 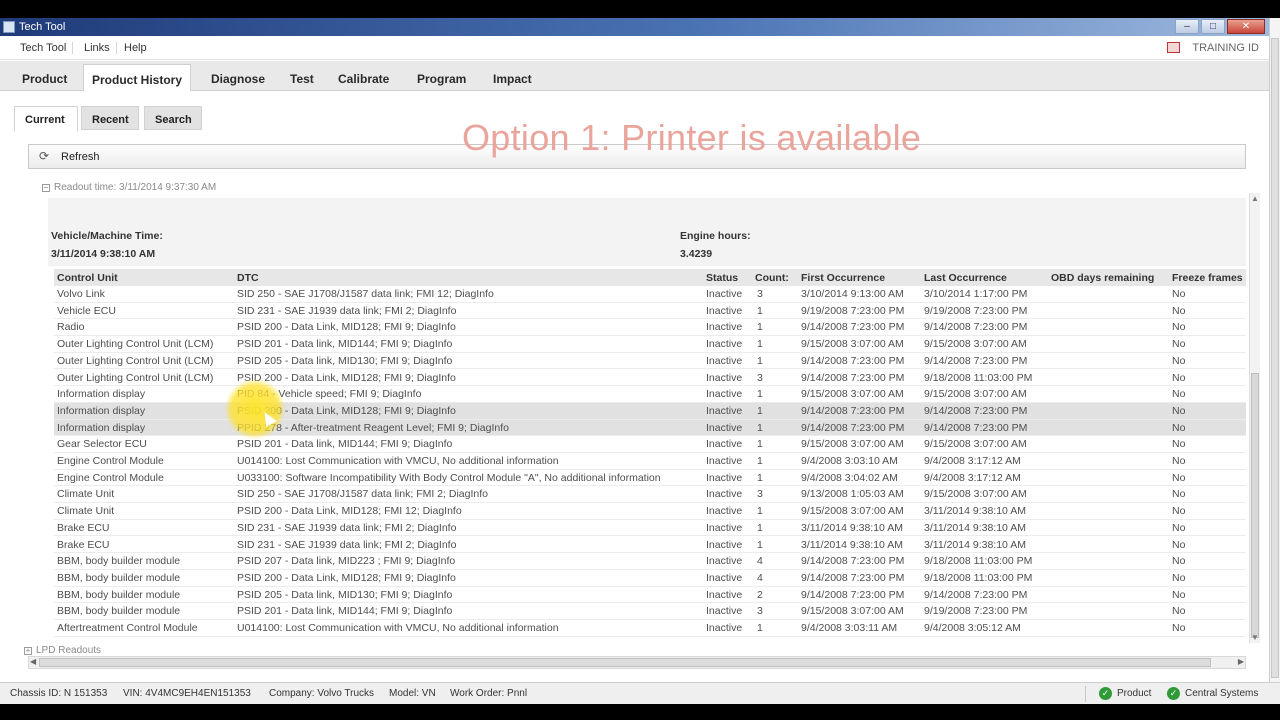 I want to click on scroll-right-icon: ▶, so click(x=1241, y=661).